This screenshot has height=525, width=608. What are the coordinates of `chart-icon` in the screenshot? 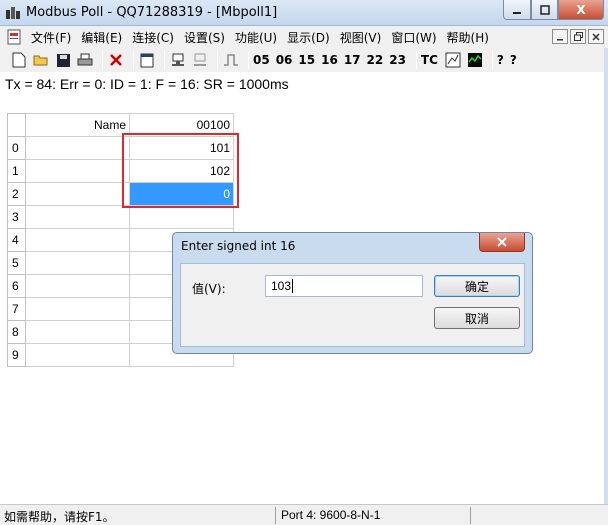 It's located at (453, 60).